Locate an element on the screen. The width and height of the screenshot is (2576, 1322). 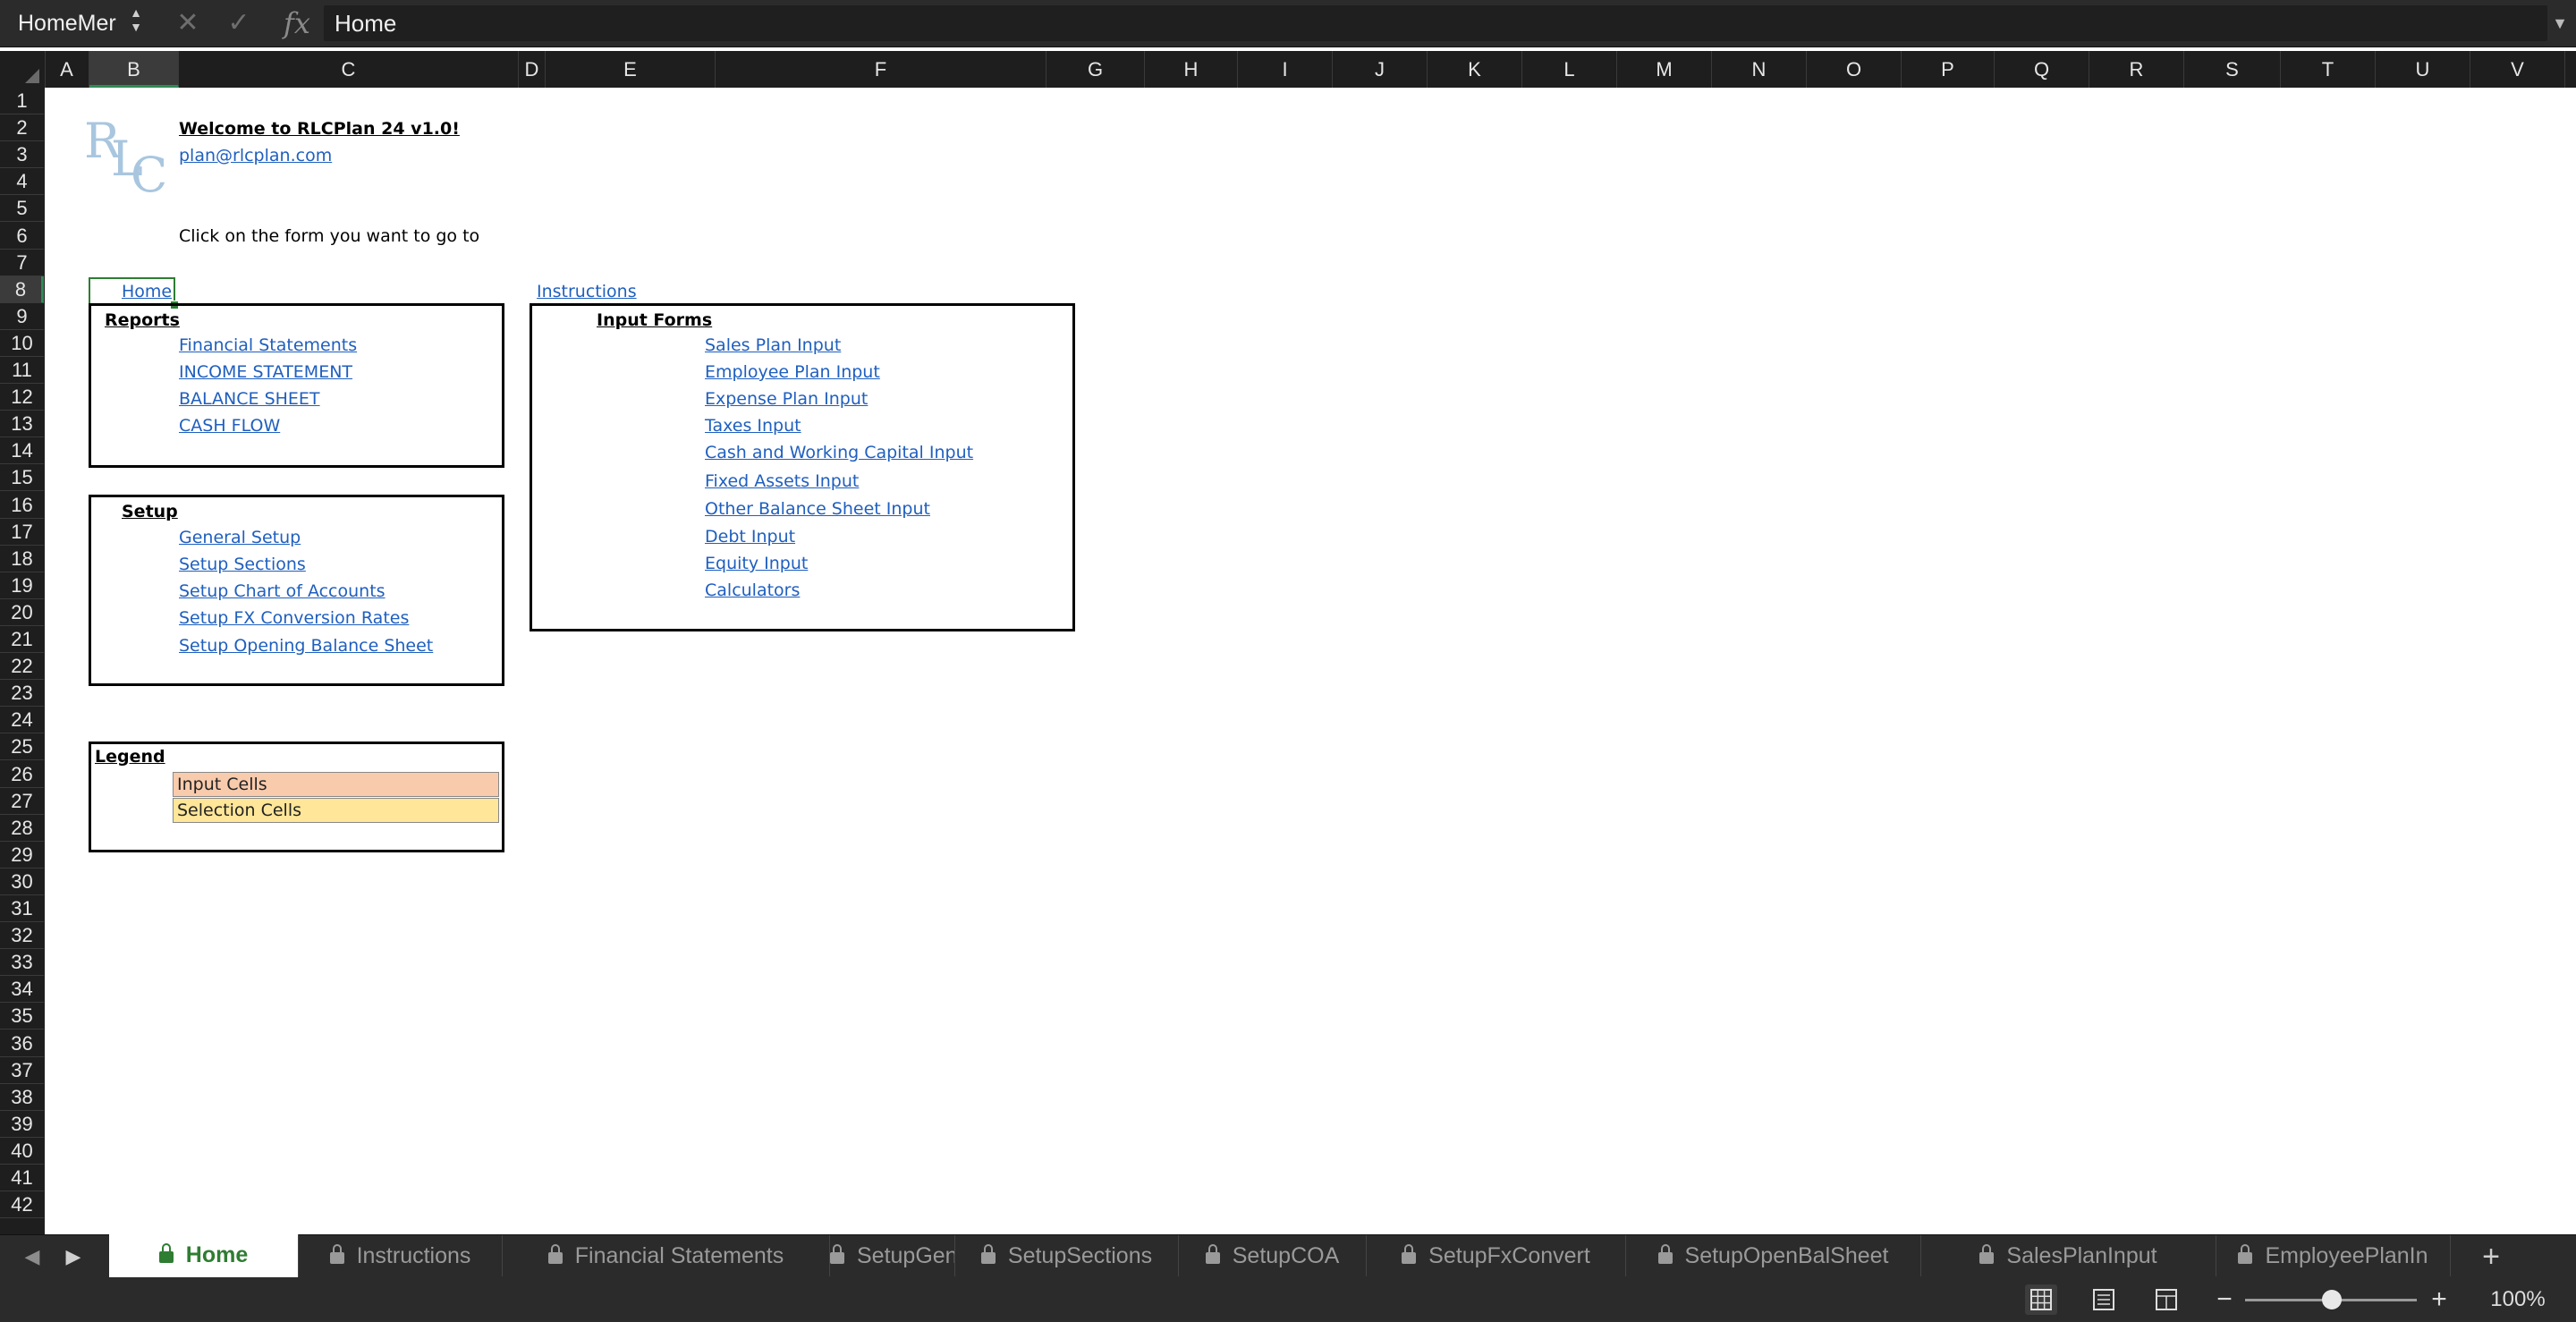
row-header: 18 is located at coordinates (22, 559).